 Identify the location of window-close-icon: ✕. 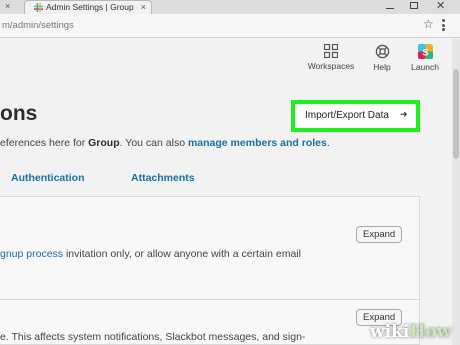
(440, 6).